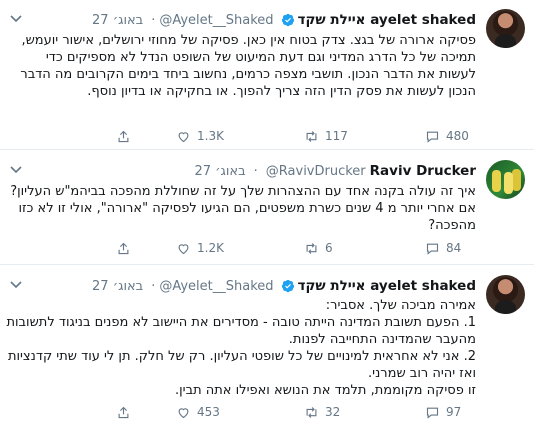 The height and width of the screenshot is (427, 534). I want to click on retweet-button: 6, so click(318, 248).